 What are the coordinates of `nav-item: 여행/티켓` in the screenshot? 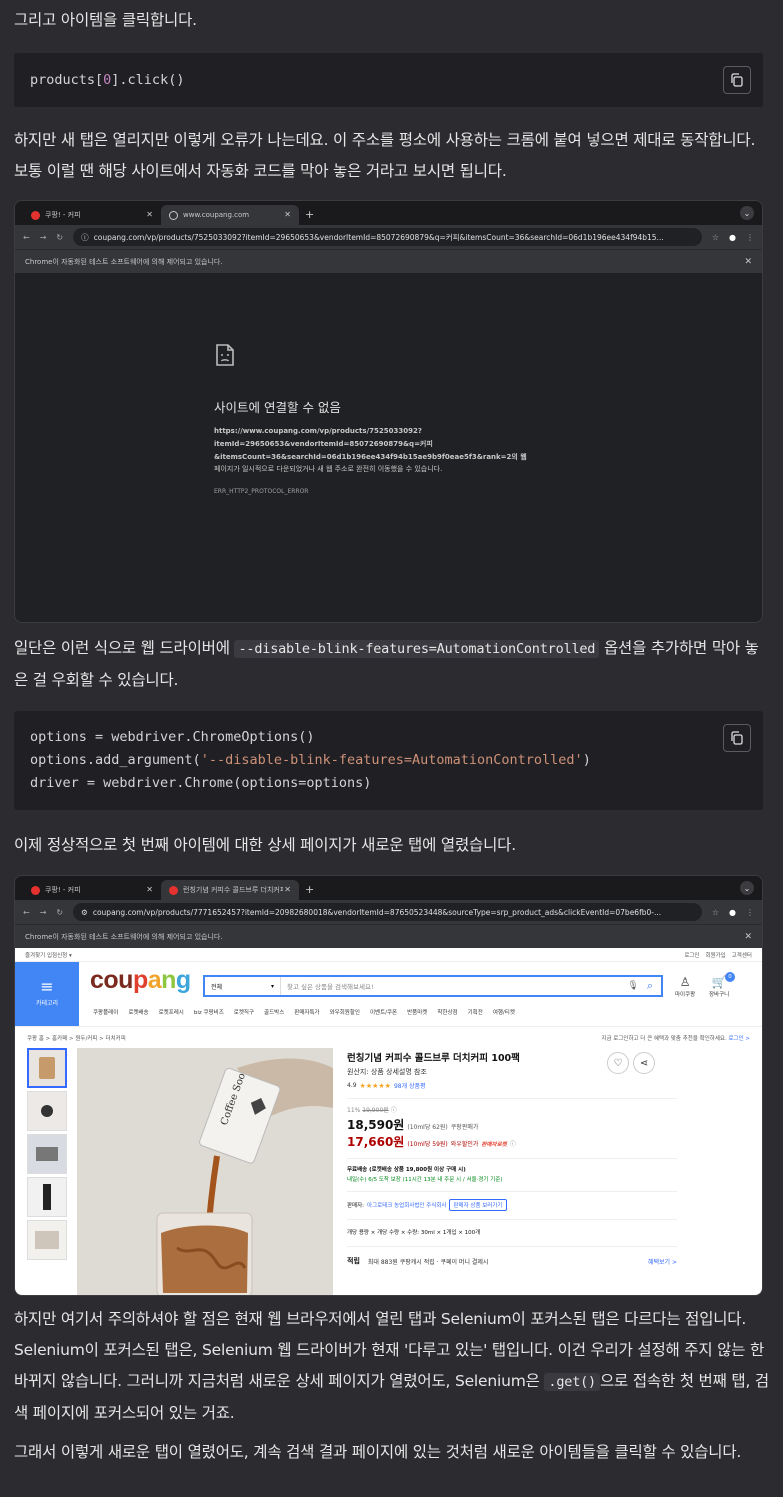 It's located at (504, 1012).